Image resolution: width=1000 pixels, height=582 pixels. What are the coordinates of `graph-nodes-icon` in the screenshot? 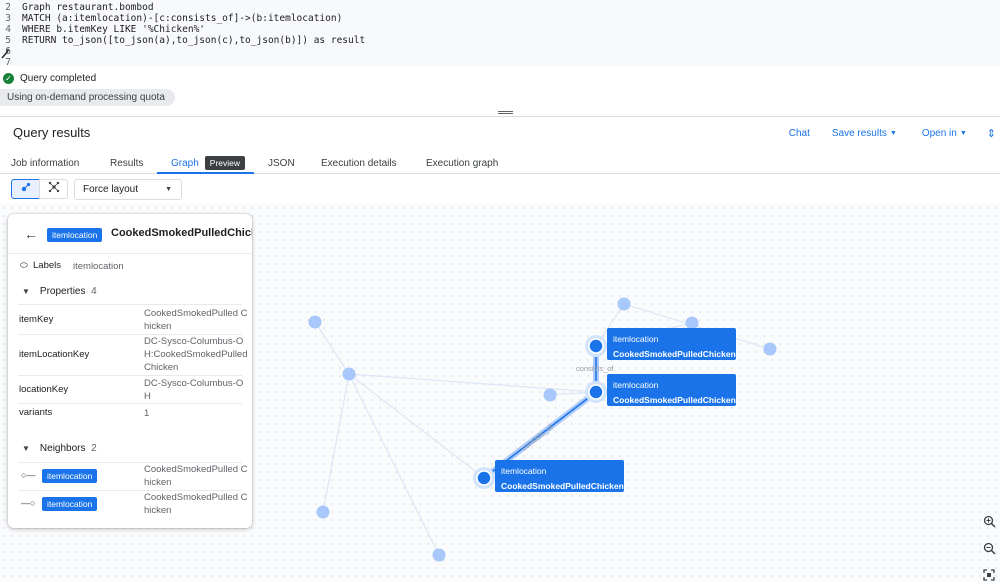 It's located at (26, 189).